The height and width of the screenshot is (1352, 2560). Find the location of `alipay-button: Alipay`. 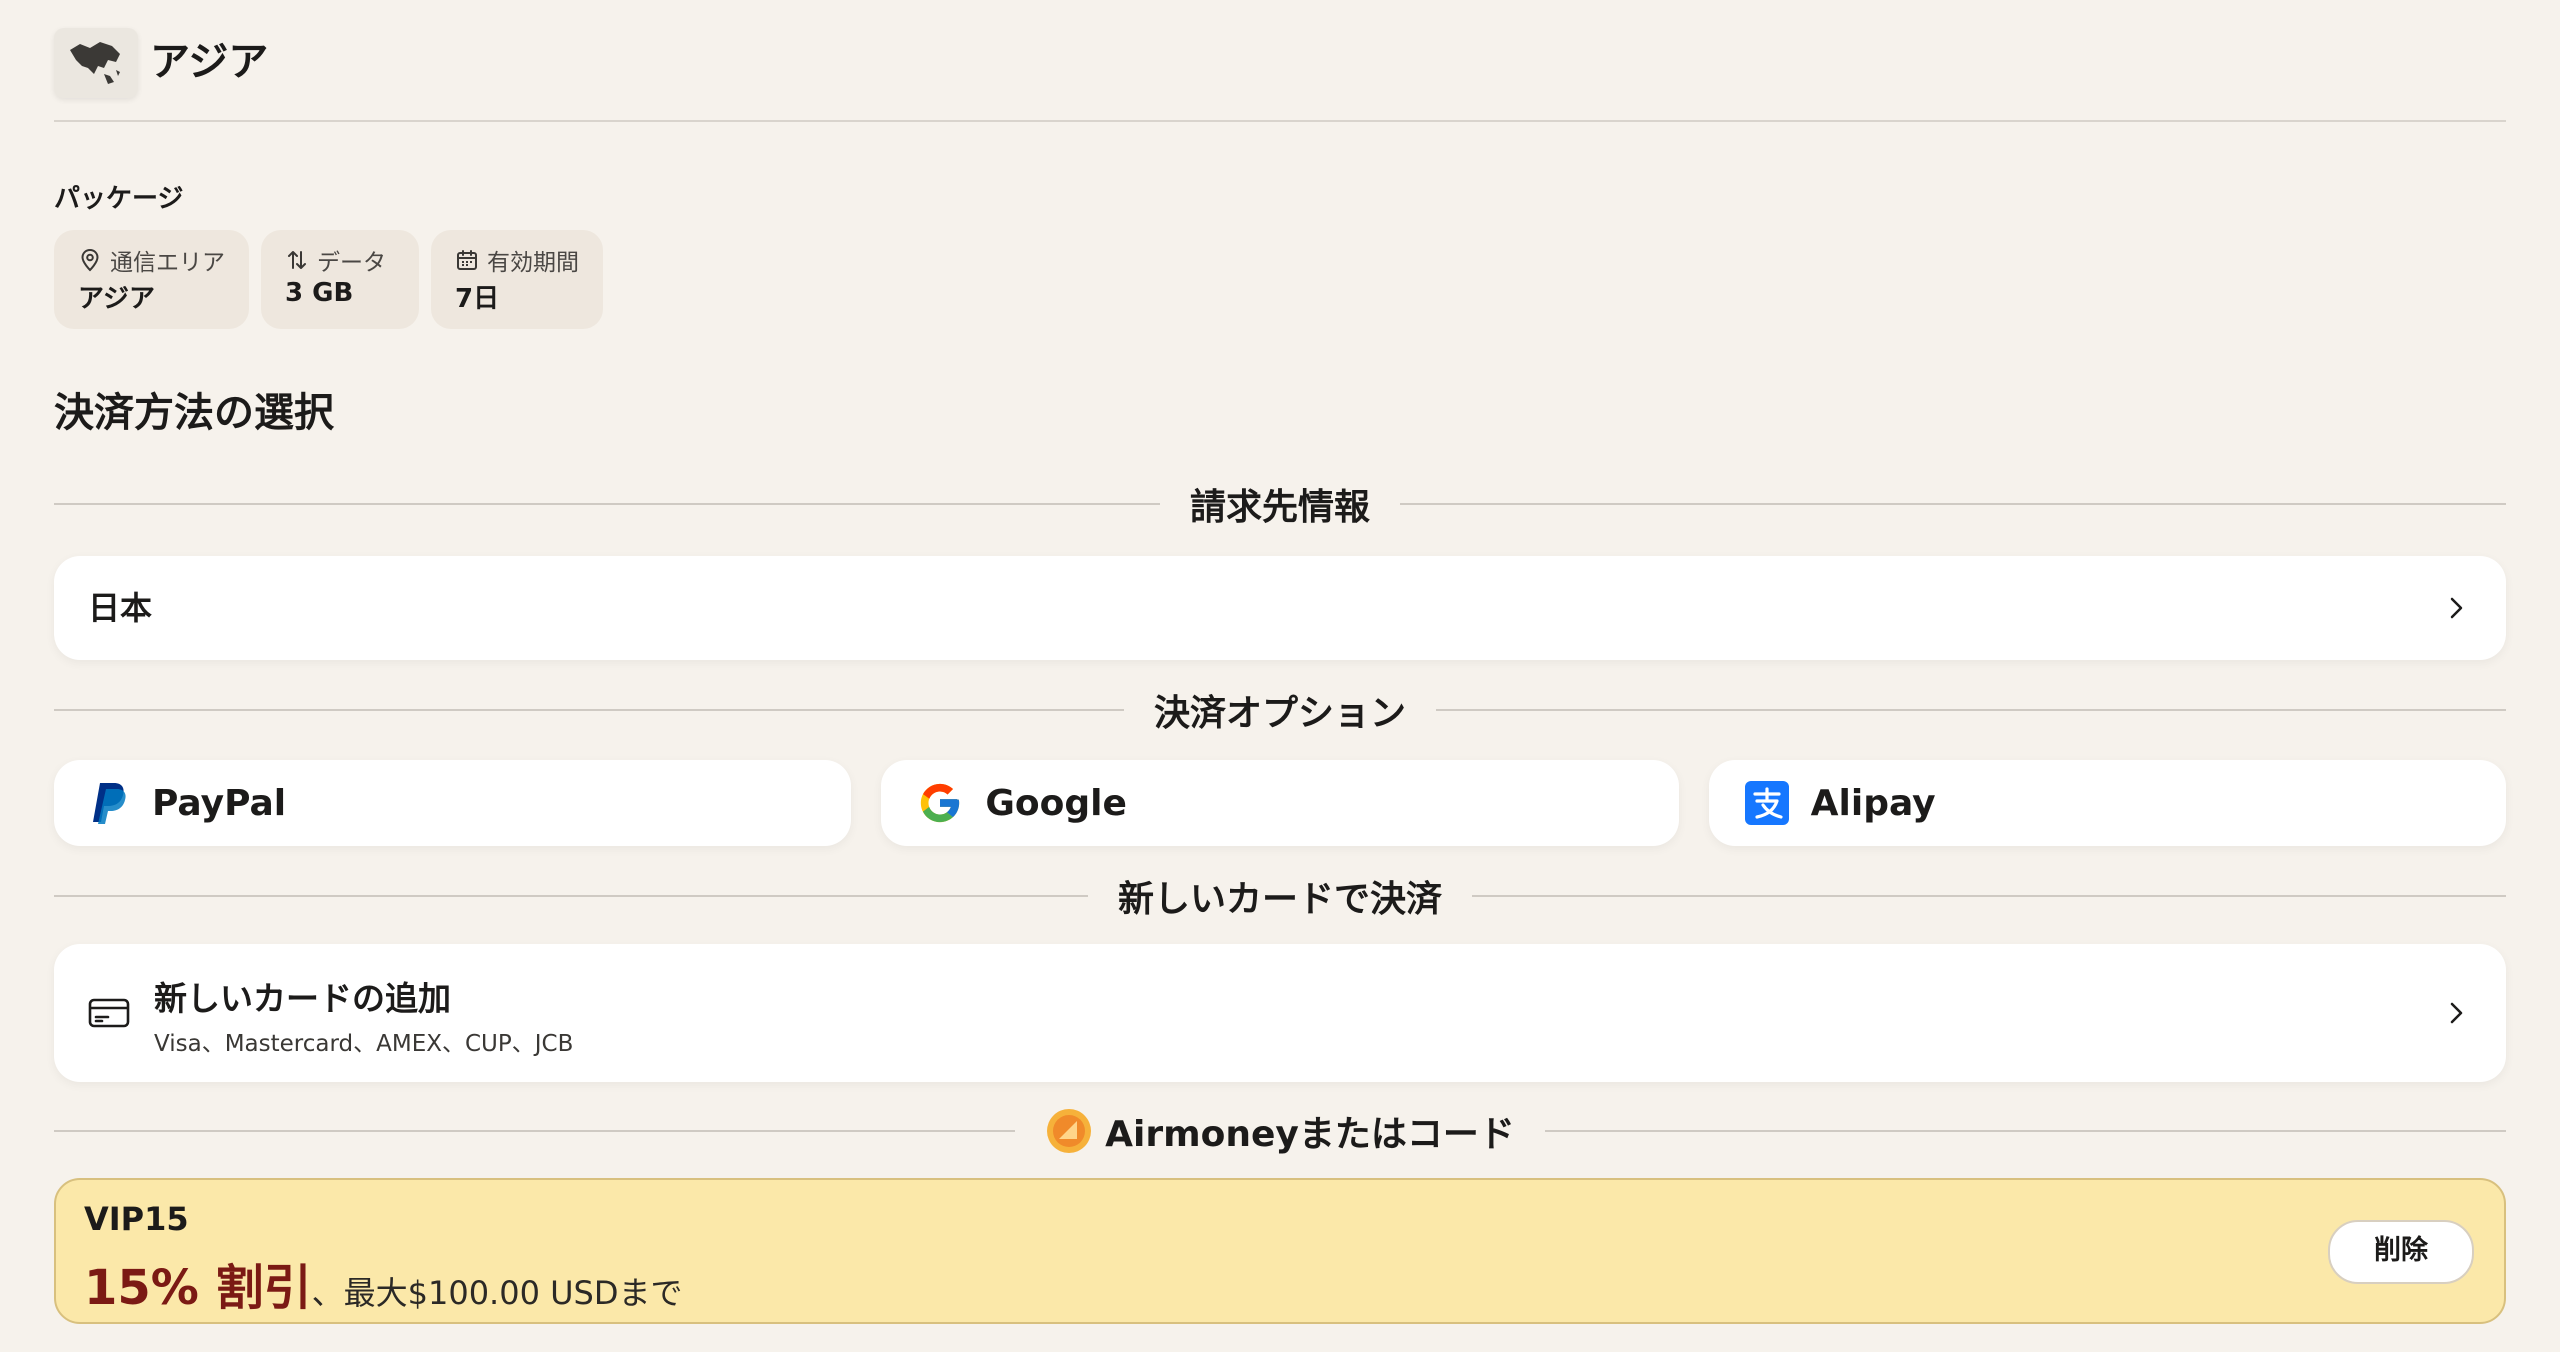

alipay-button: Alipay is located at coordinates (2107, 803).